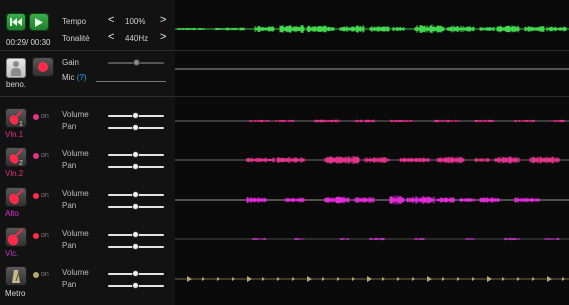 The height and width of the screenshot is (305, 569). I want to click on track-name: Alto, so click(12, 213).